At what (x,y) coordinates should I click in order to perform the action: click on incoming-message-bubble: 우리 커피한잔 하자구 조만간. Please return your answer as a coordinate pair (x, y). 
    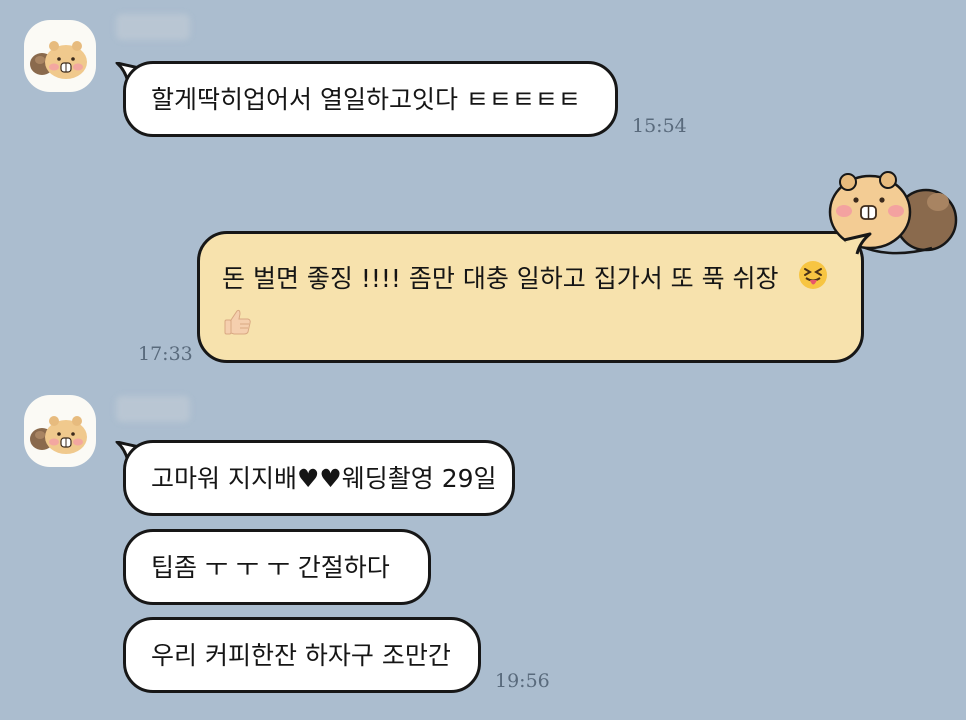
    Looking at the image, I should click on (302, 655).